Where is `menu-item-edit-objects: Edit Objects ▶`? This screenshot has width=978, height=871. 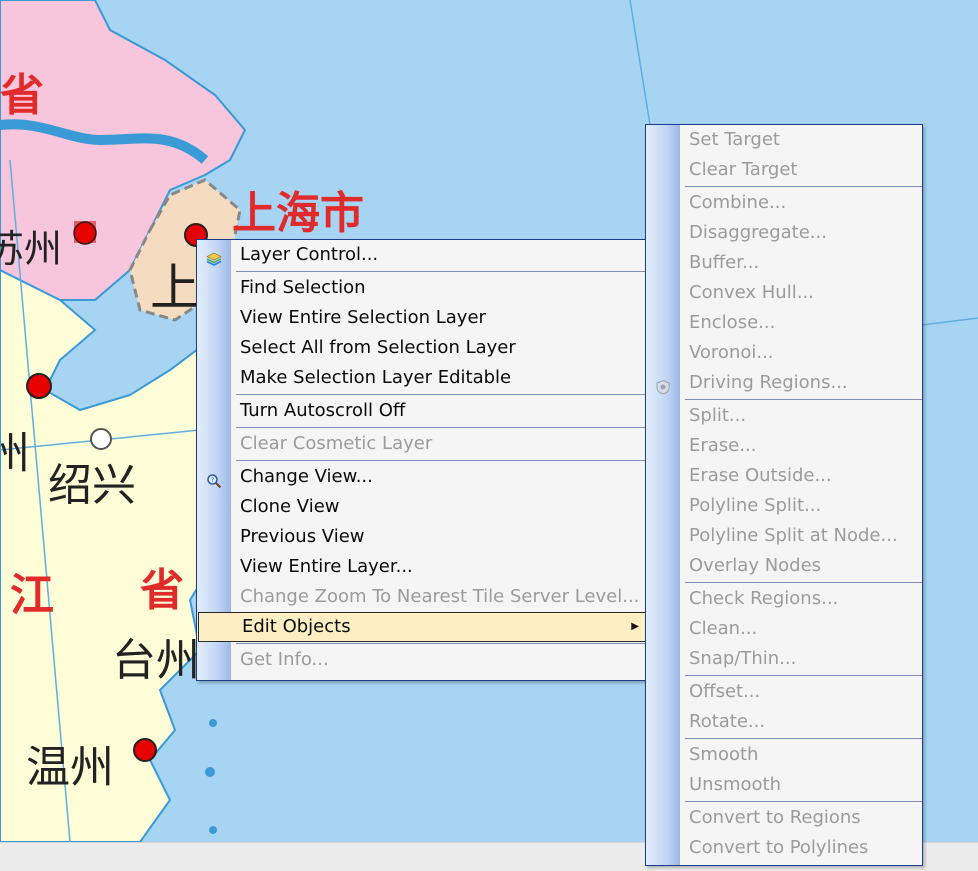 menu-item-edit-objects: Edit Objects ▶ is located at coordinates (422, 627).